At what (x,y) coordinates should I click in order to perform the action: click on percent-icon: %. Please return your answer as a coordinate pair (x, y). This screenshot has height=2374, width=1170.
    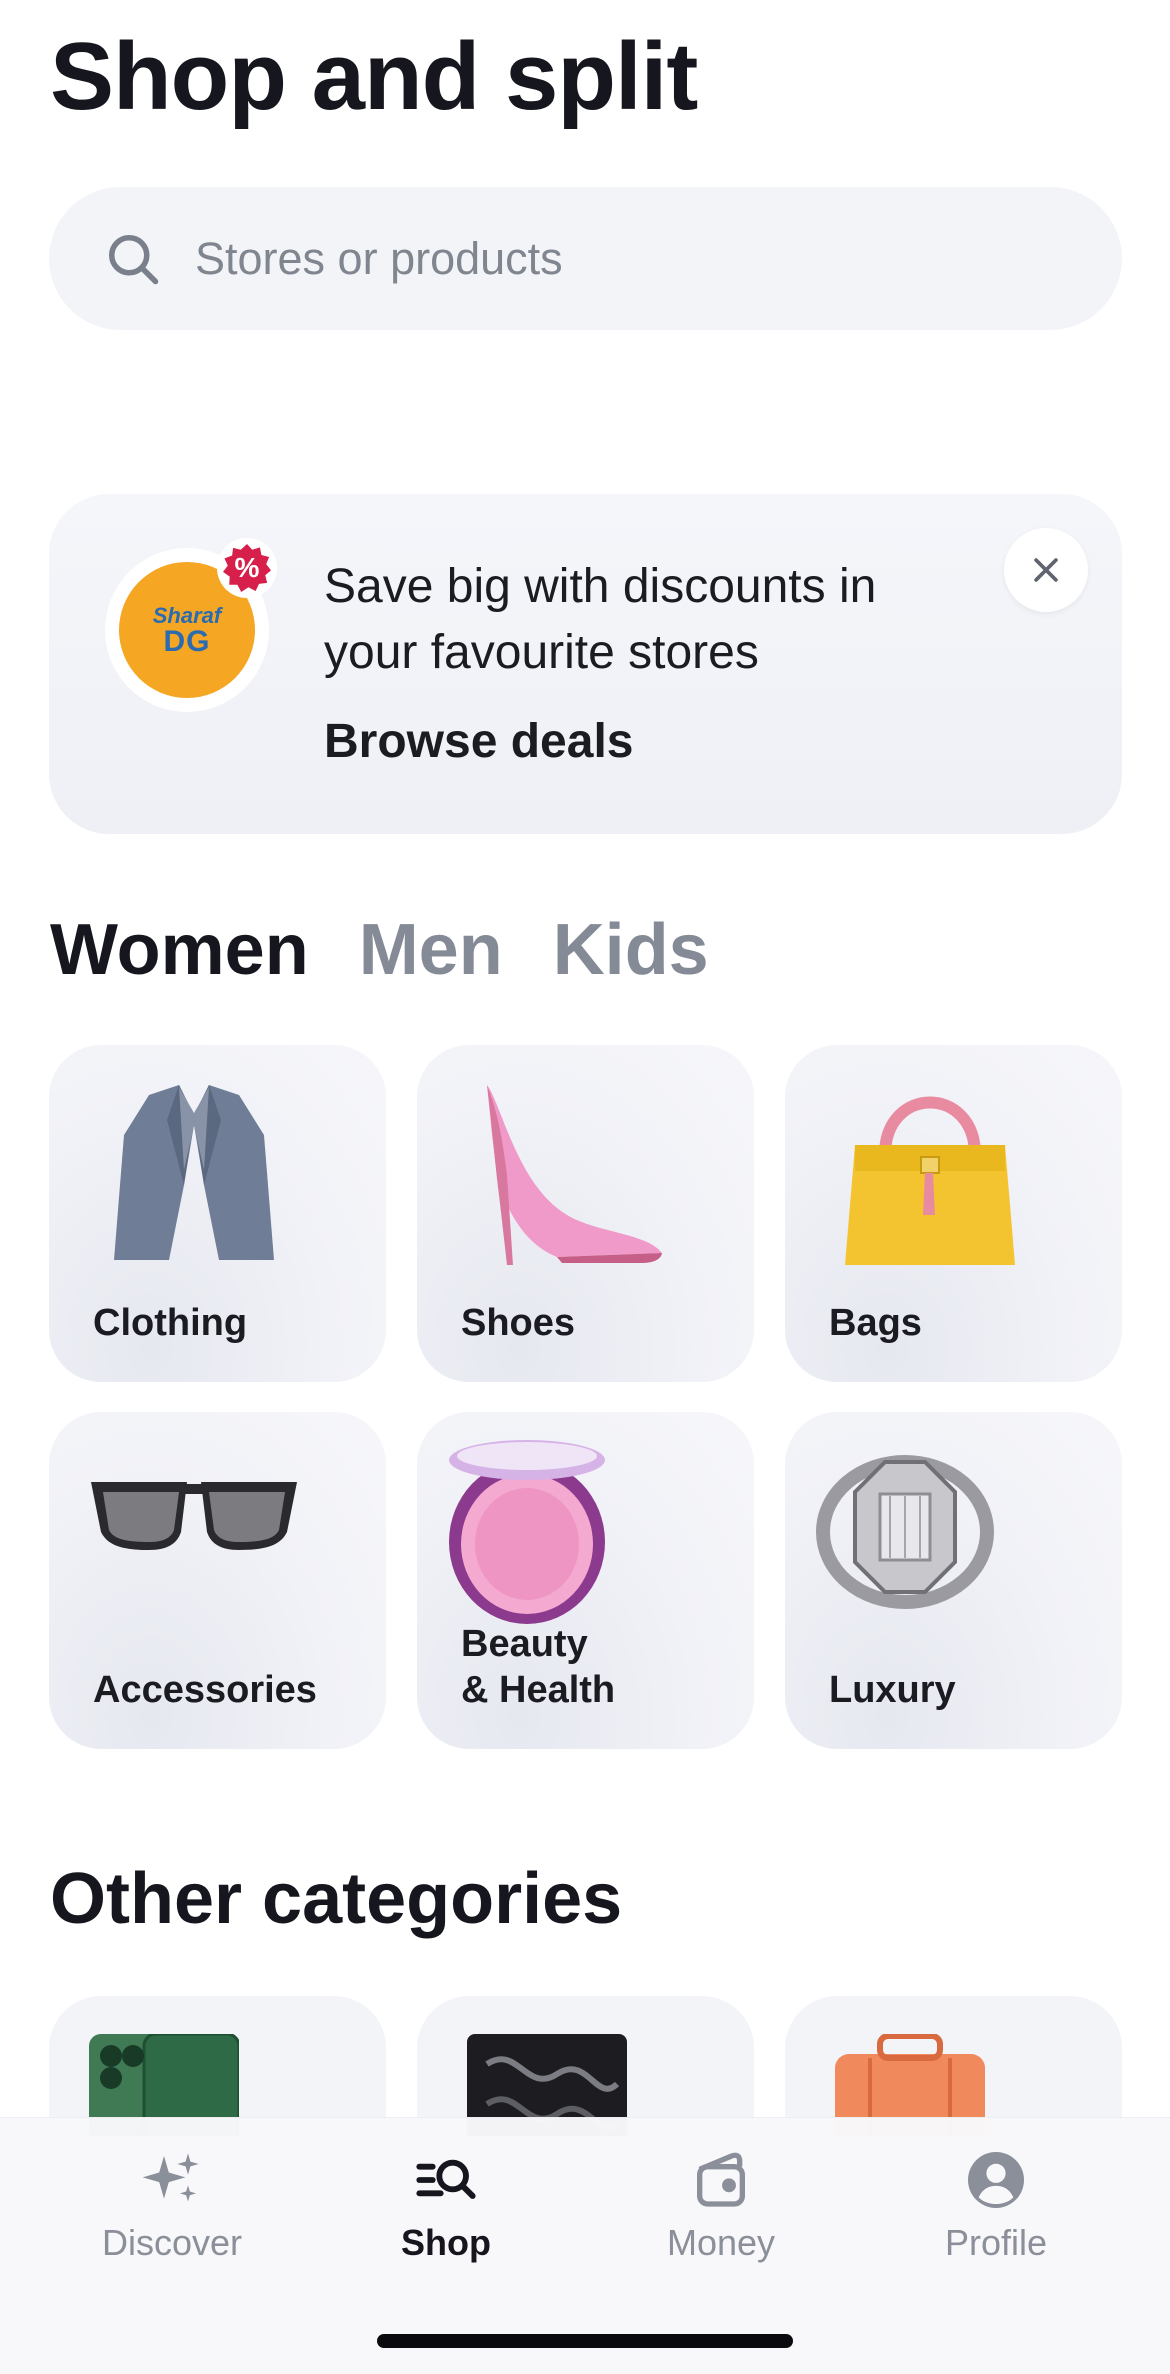
    Looking at the image, I should click on (247, 568).